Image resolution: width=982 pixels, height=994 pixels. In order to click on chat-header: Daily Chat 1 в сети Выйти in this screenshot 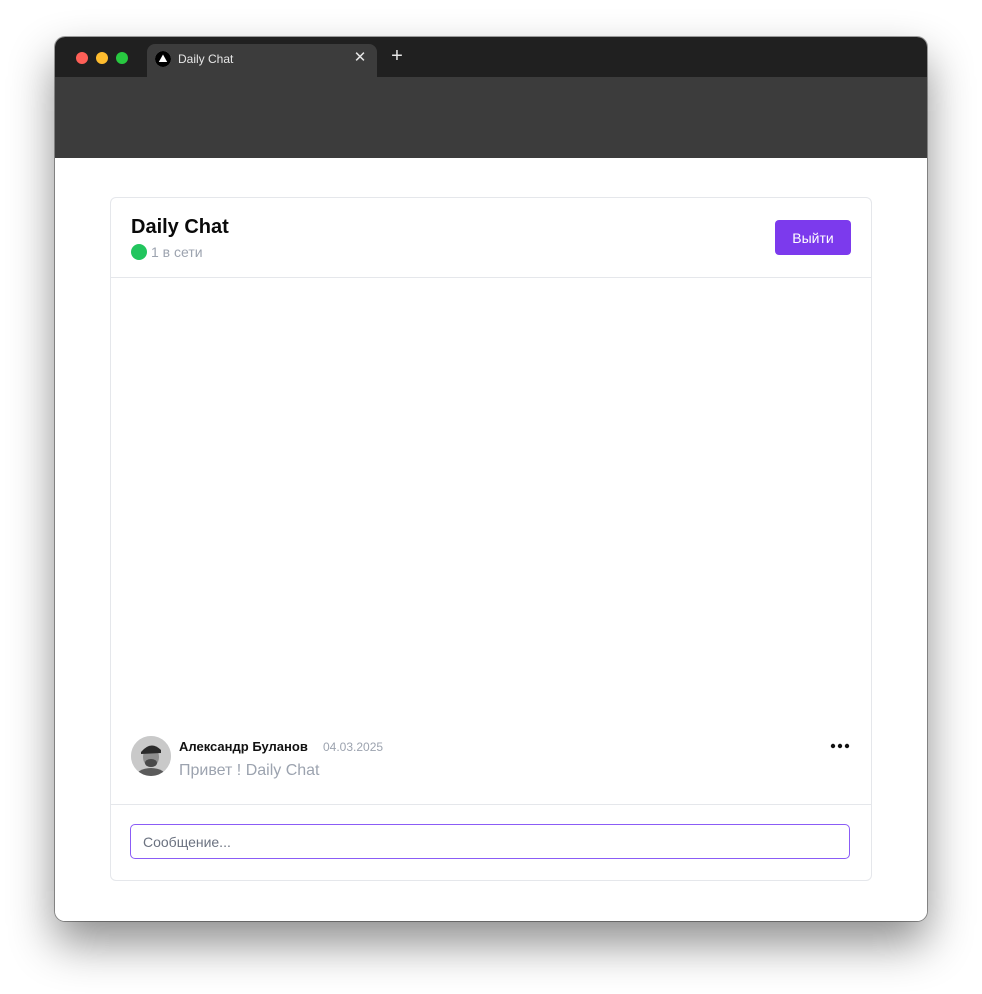, I will do `click(491, 238)`.